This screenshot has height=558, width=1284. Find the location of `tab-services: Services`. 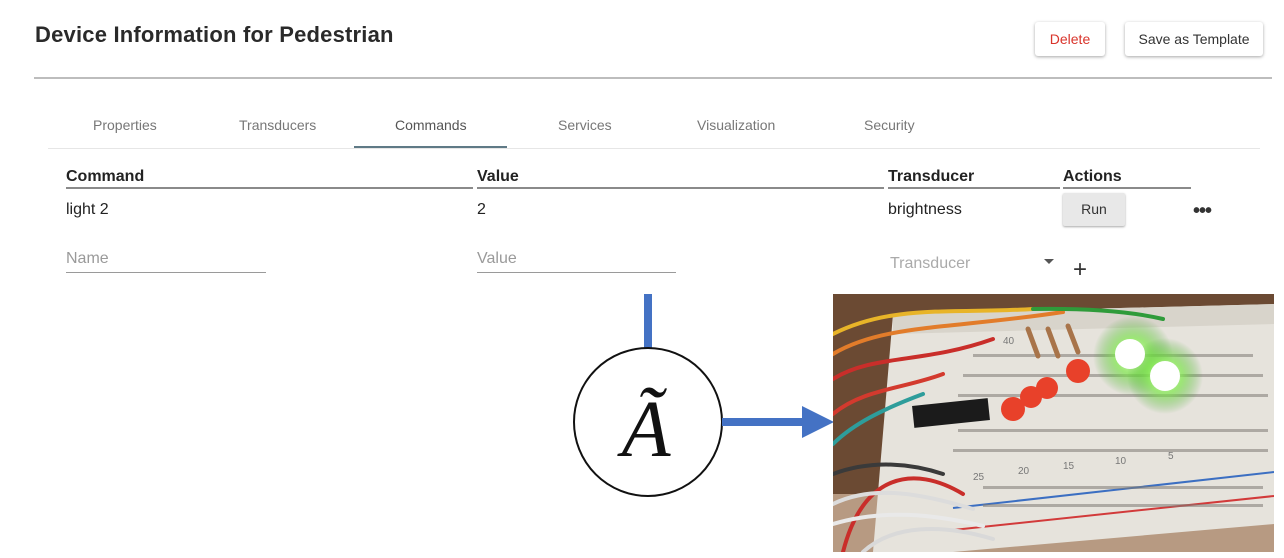

tab-services: Services is located at coordinates (585, 125).